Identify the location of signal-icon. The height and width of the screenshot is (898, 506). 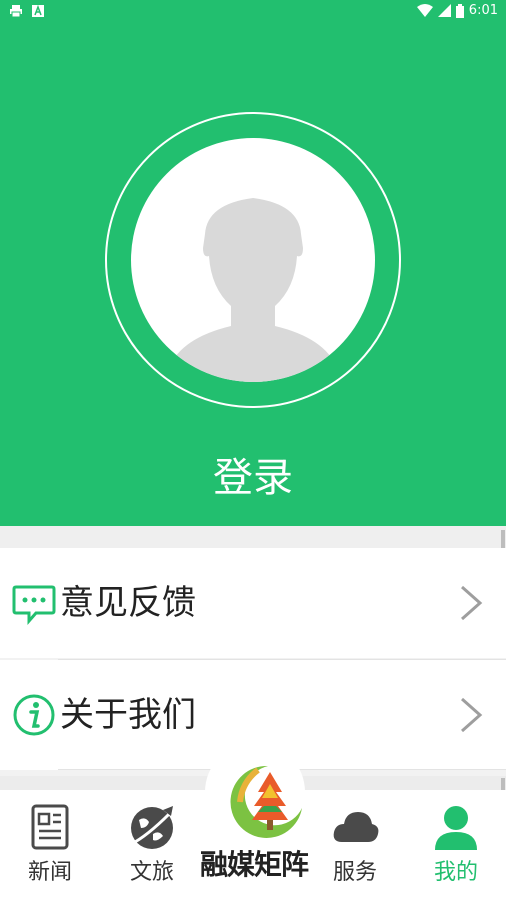
(444, 10).